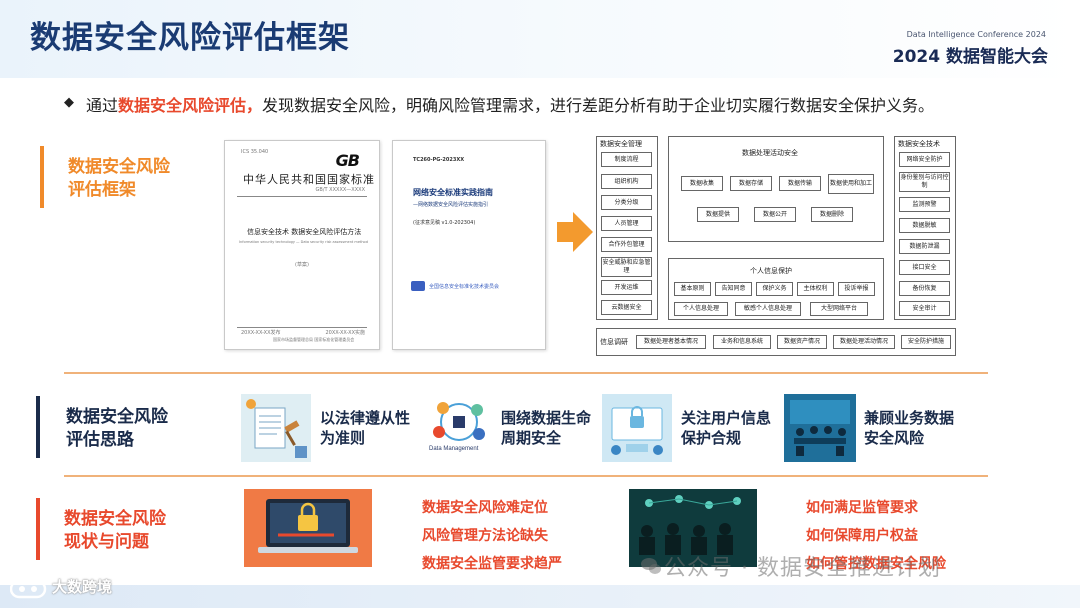 Image resolution: width=1080 pixels, height=608 pixels. I want to click on fw-info-item: 数据处理活动情况, so click(864, 342).